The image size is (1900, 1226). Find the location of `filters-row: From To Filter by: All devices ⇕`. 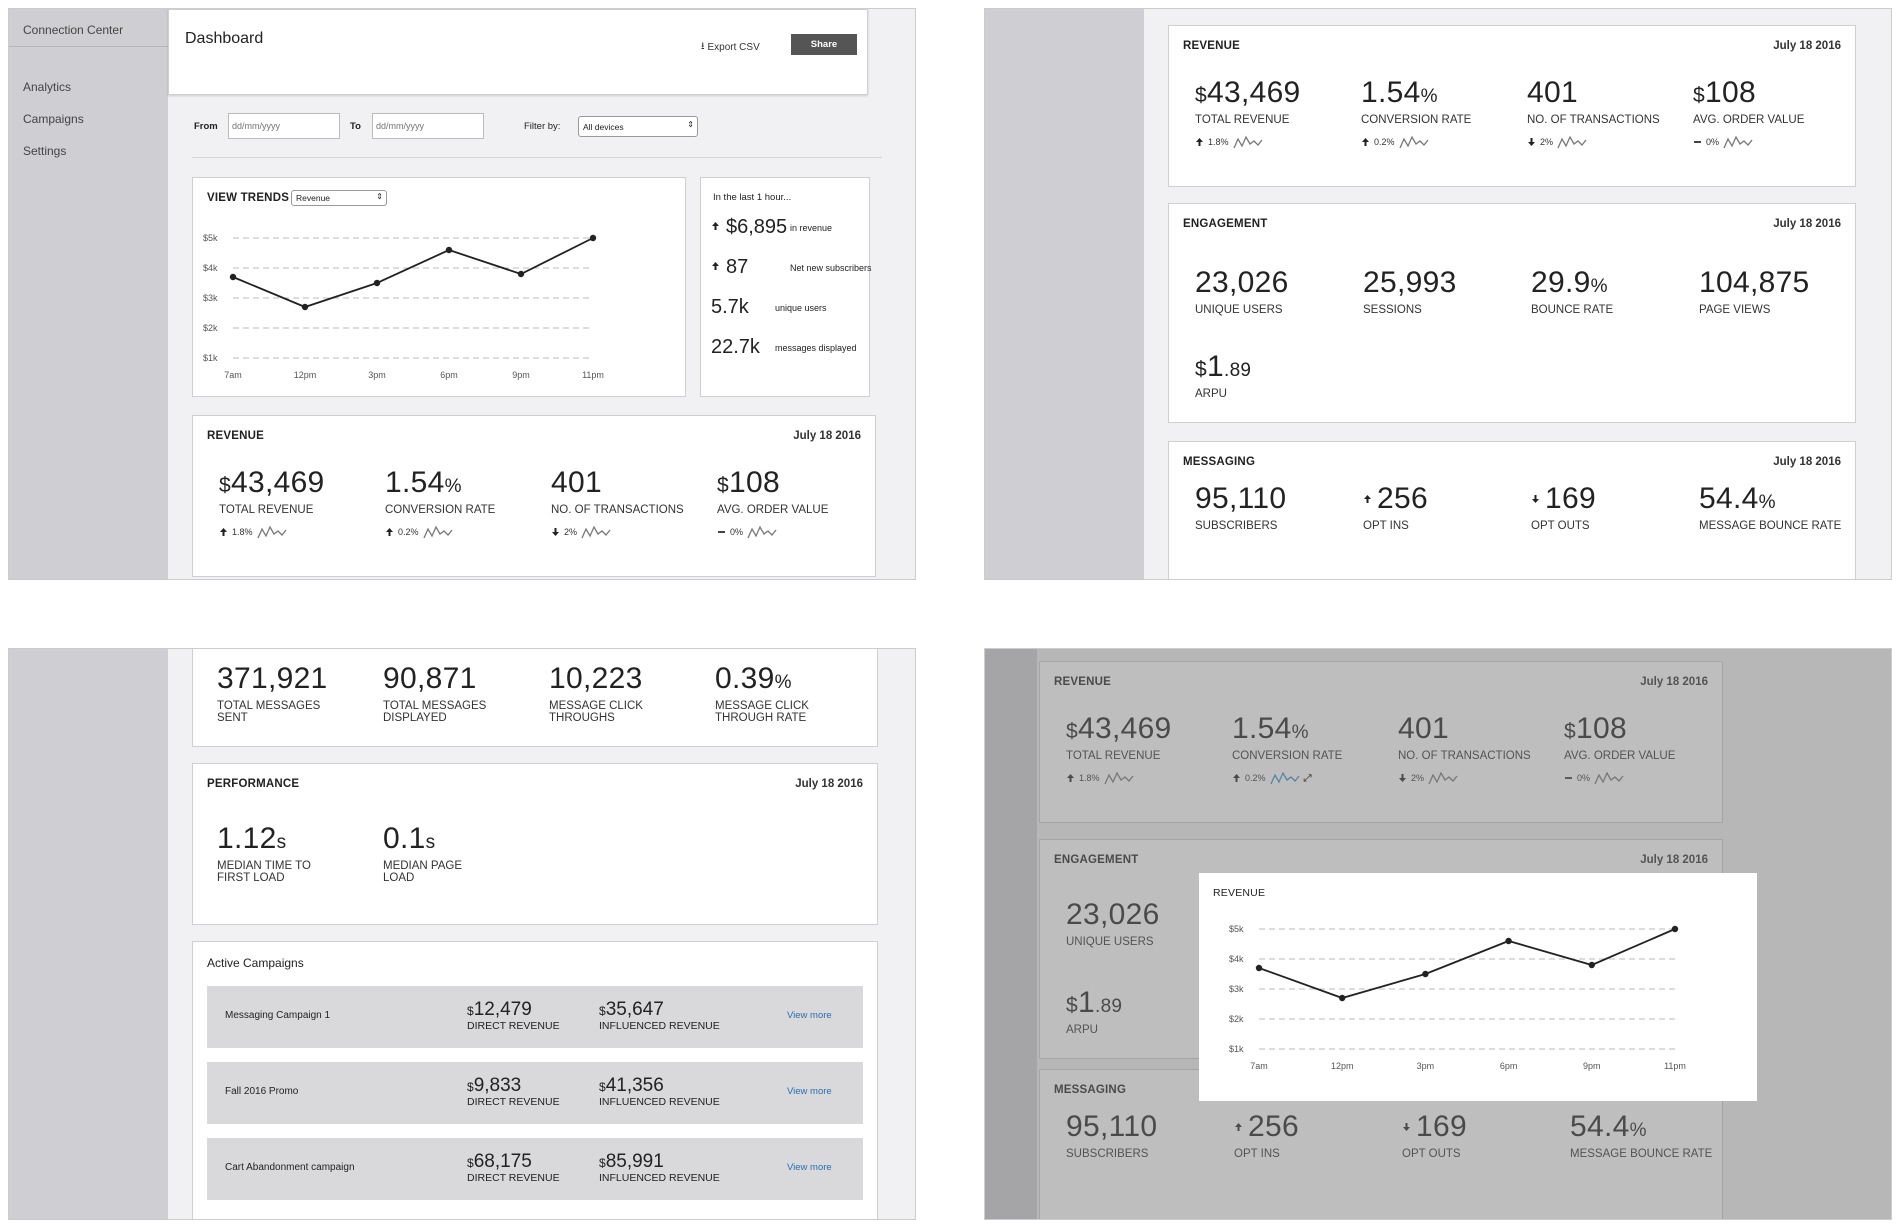

filters-row: From To Filter by: All devices ⇕ is located at coordinates (524, 128).